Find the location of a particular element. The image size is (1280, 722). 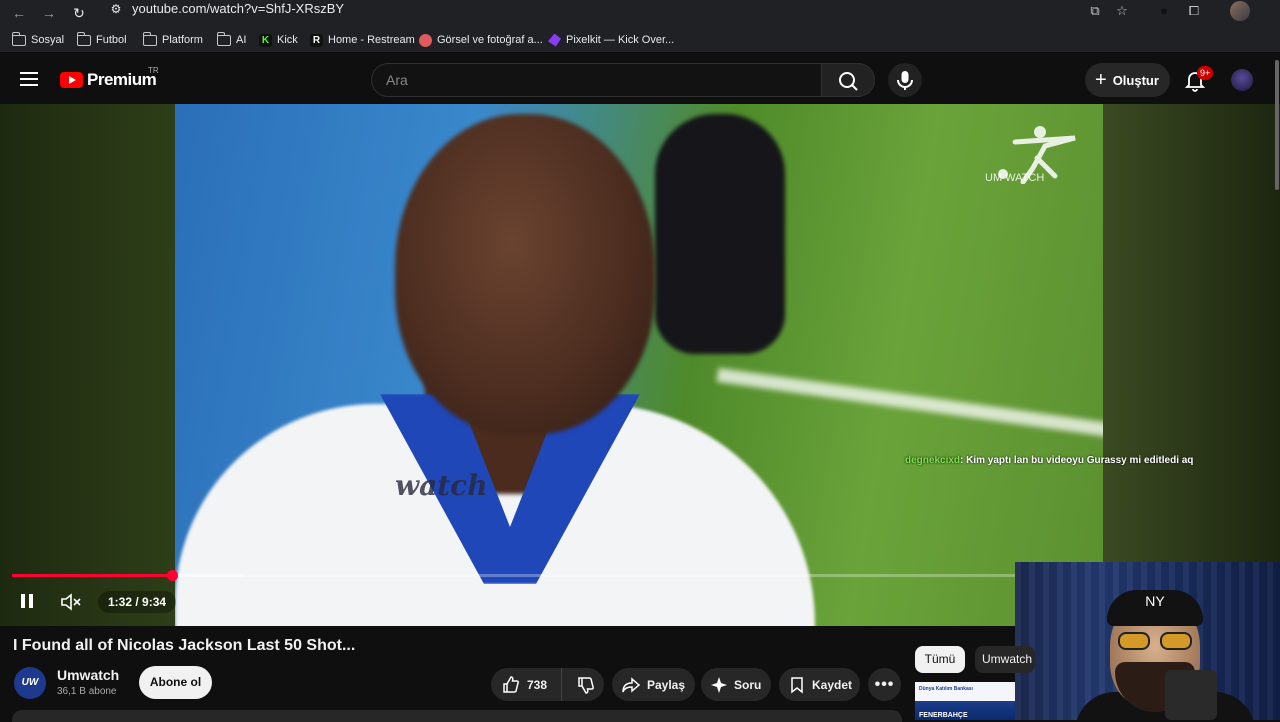

page-scrollbar is located at coordinates (1277, 125).